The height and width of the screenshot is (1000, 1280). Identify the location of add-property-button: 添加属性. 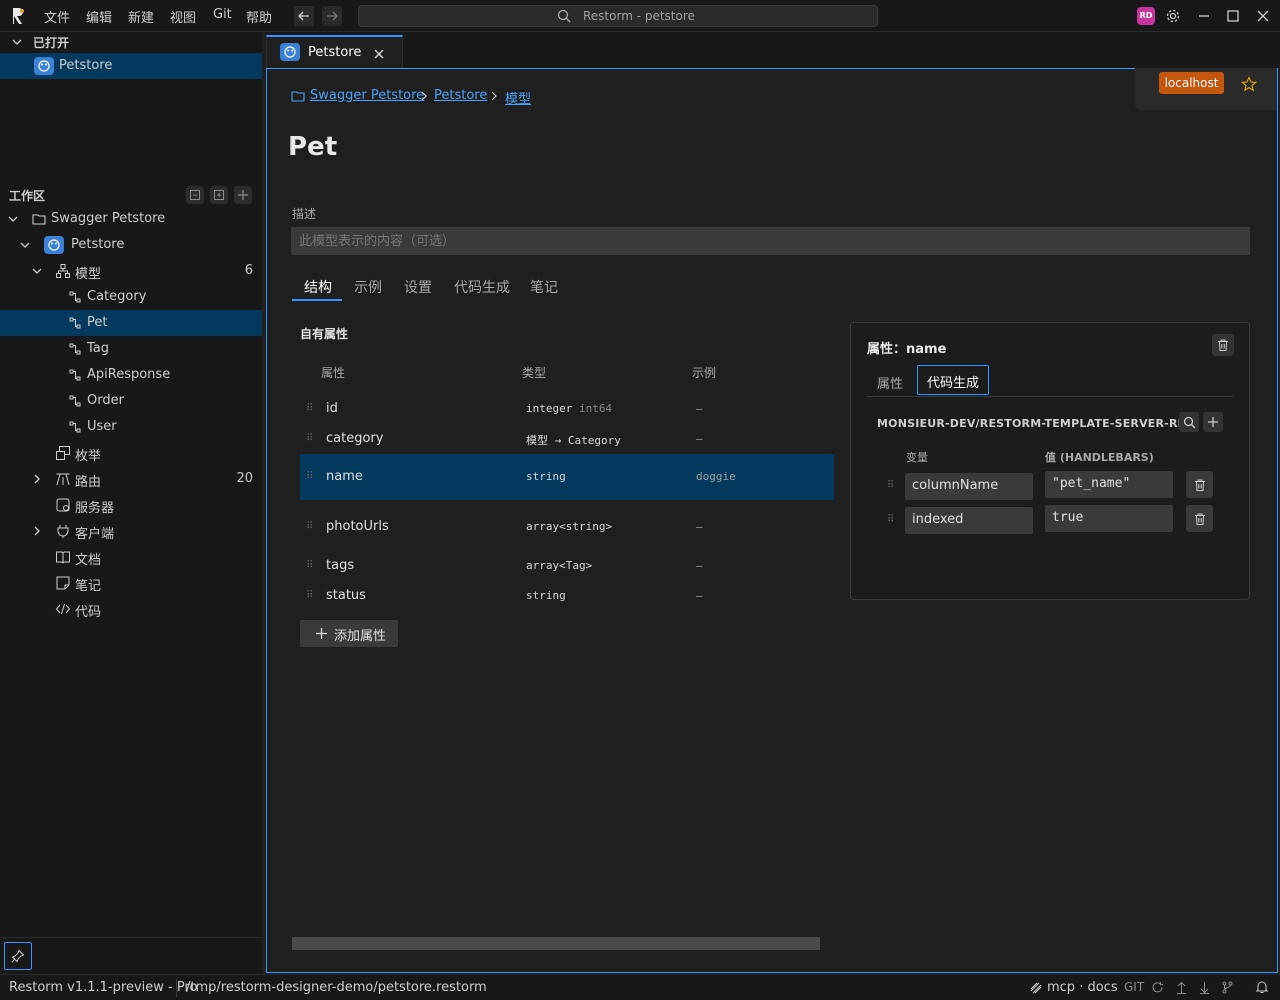
(349, 633).